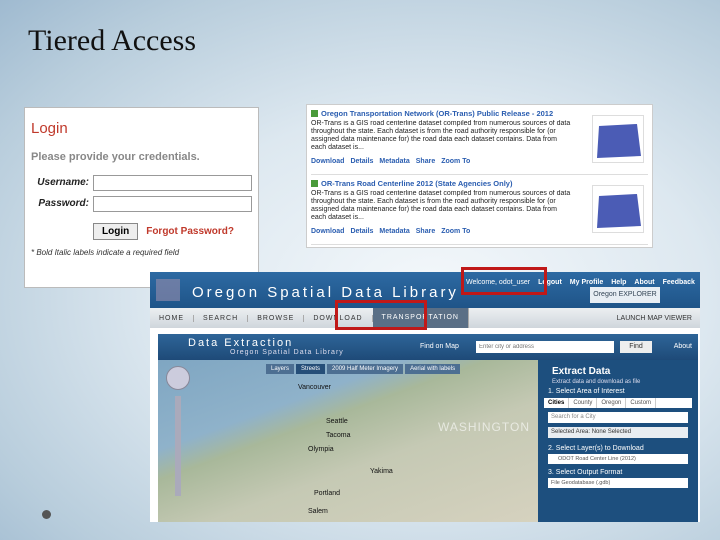 Image resolution: width=720 pixels, height=540 pixels. Describe the element at coordinates (46, 514) in the screenshot. I see `bullet-dot` at that location.